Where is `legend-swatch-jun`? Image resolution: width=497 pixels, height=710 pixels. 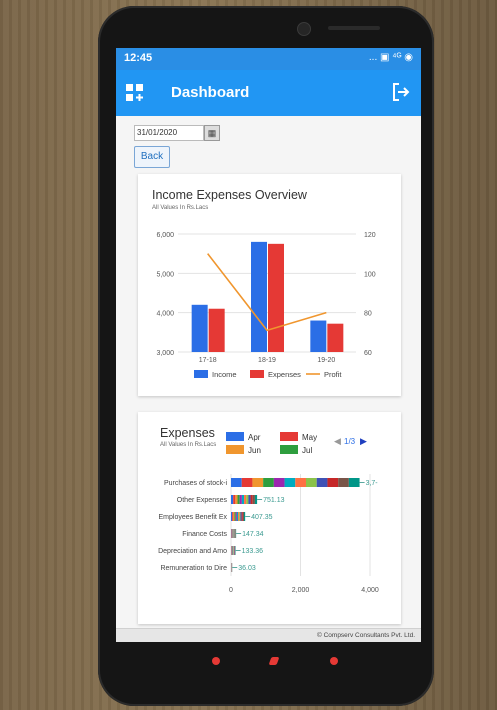
legend-swatch-jun is located at coordinates (235, 449).